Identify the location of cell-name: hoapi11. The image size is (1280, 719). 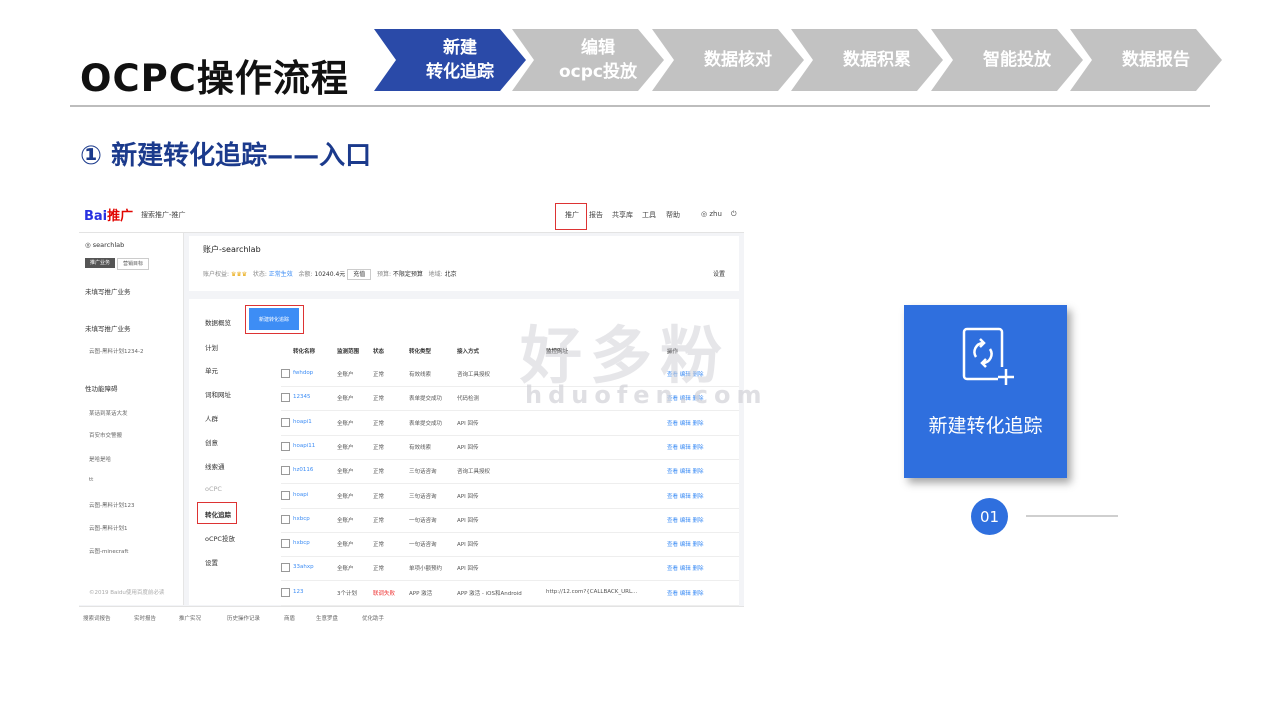
(304, 446).